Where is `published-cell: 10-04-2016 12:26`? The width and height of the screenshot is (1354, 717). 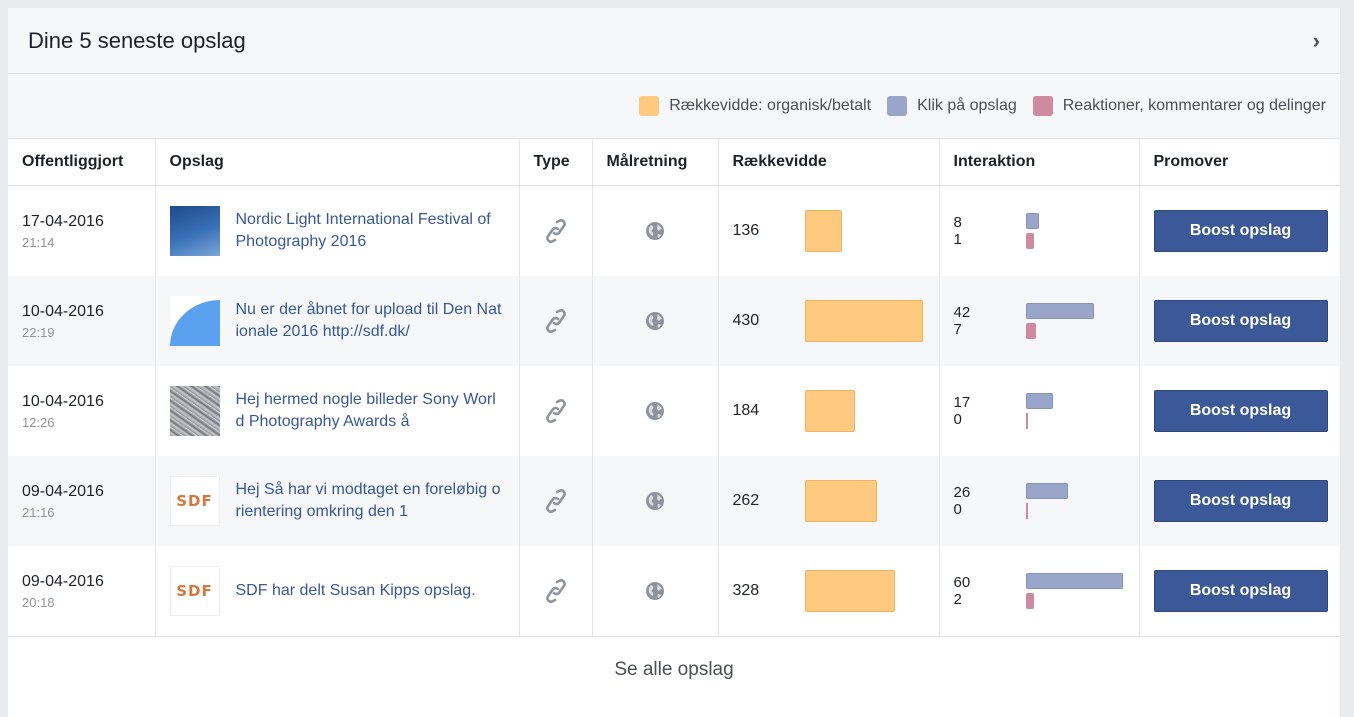 published-cell: 10-04-2016 12:26 is located at coordinates (82, 411).